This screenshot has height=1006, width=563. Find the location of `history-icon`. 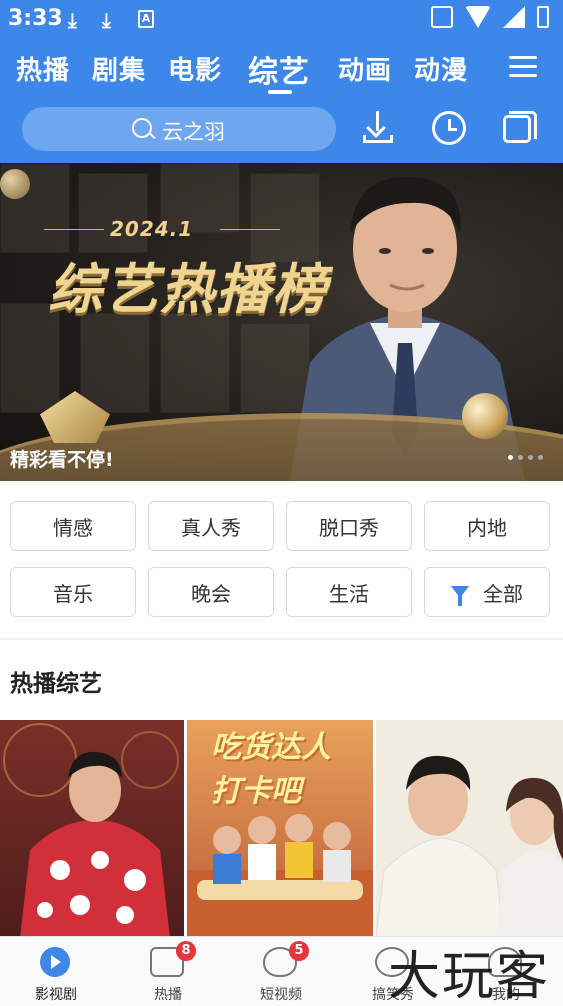

history-icon is located at coordinates (449, 128).